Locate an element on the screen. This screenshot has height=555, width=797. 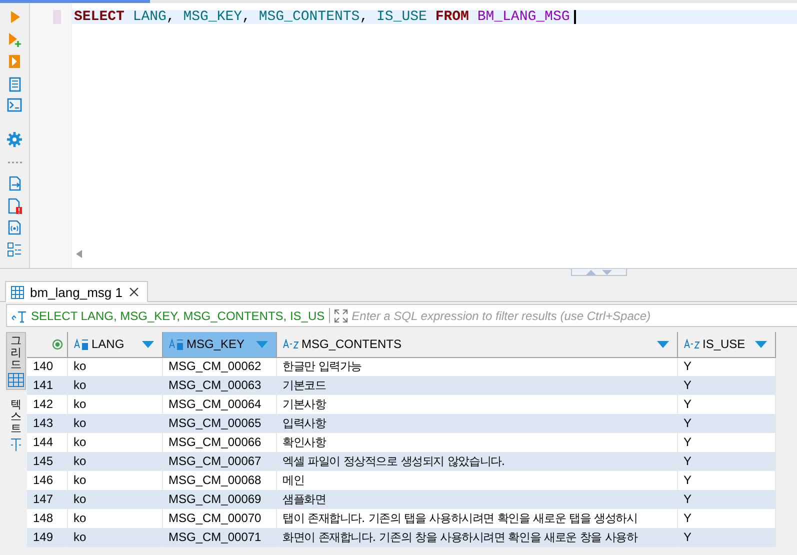
text-view-icon is located at coordinates (16, 445).